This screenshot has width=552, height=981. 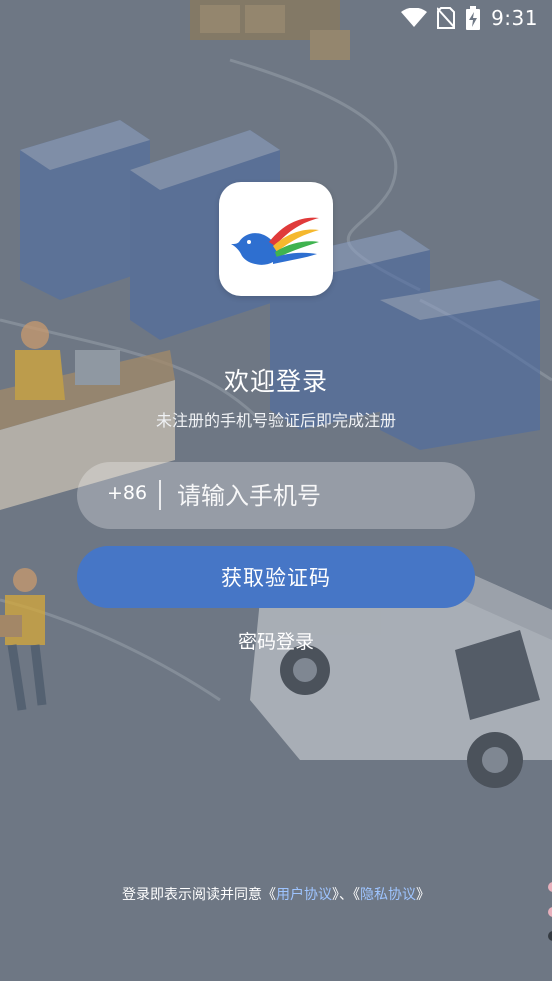 I want to click on agreement-prefix: 登录即表示阅读并同意, so click(x=192, y=895).